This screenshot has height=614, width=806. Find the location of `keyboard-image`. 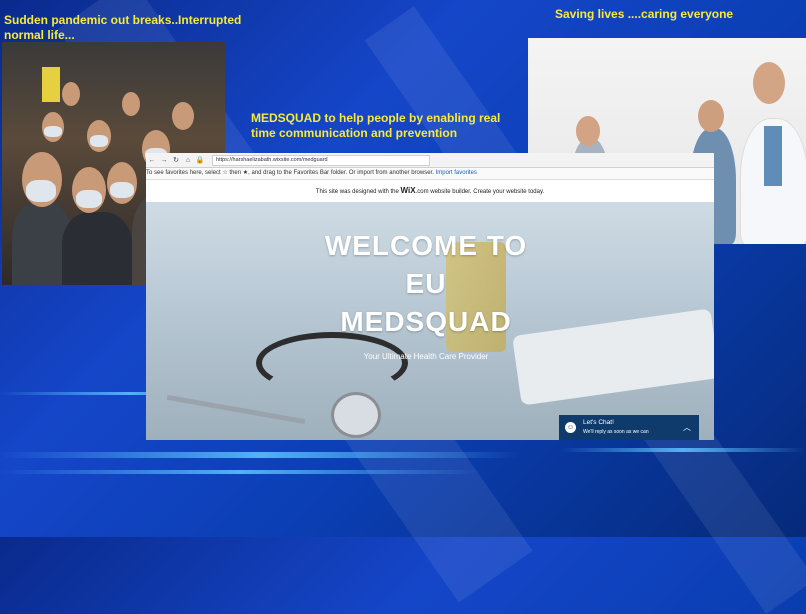

keyboard-image is located at coordinates (613, 357).